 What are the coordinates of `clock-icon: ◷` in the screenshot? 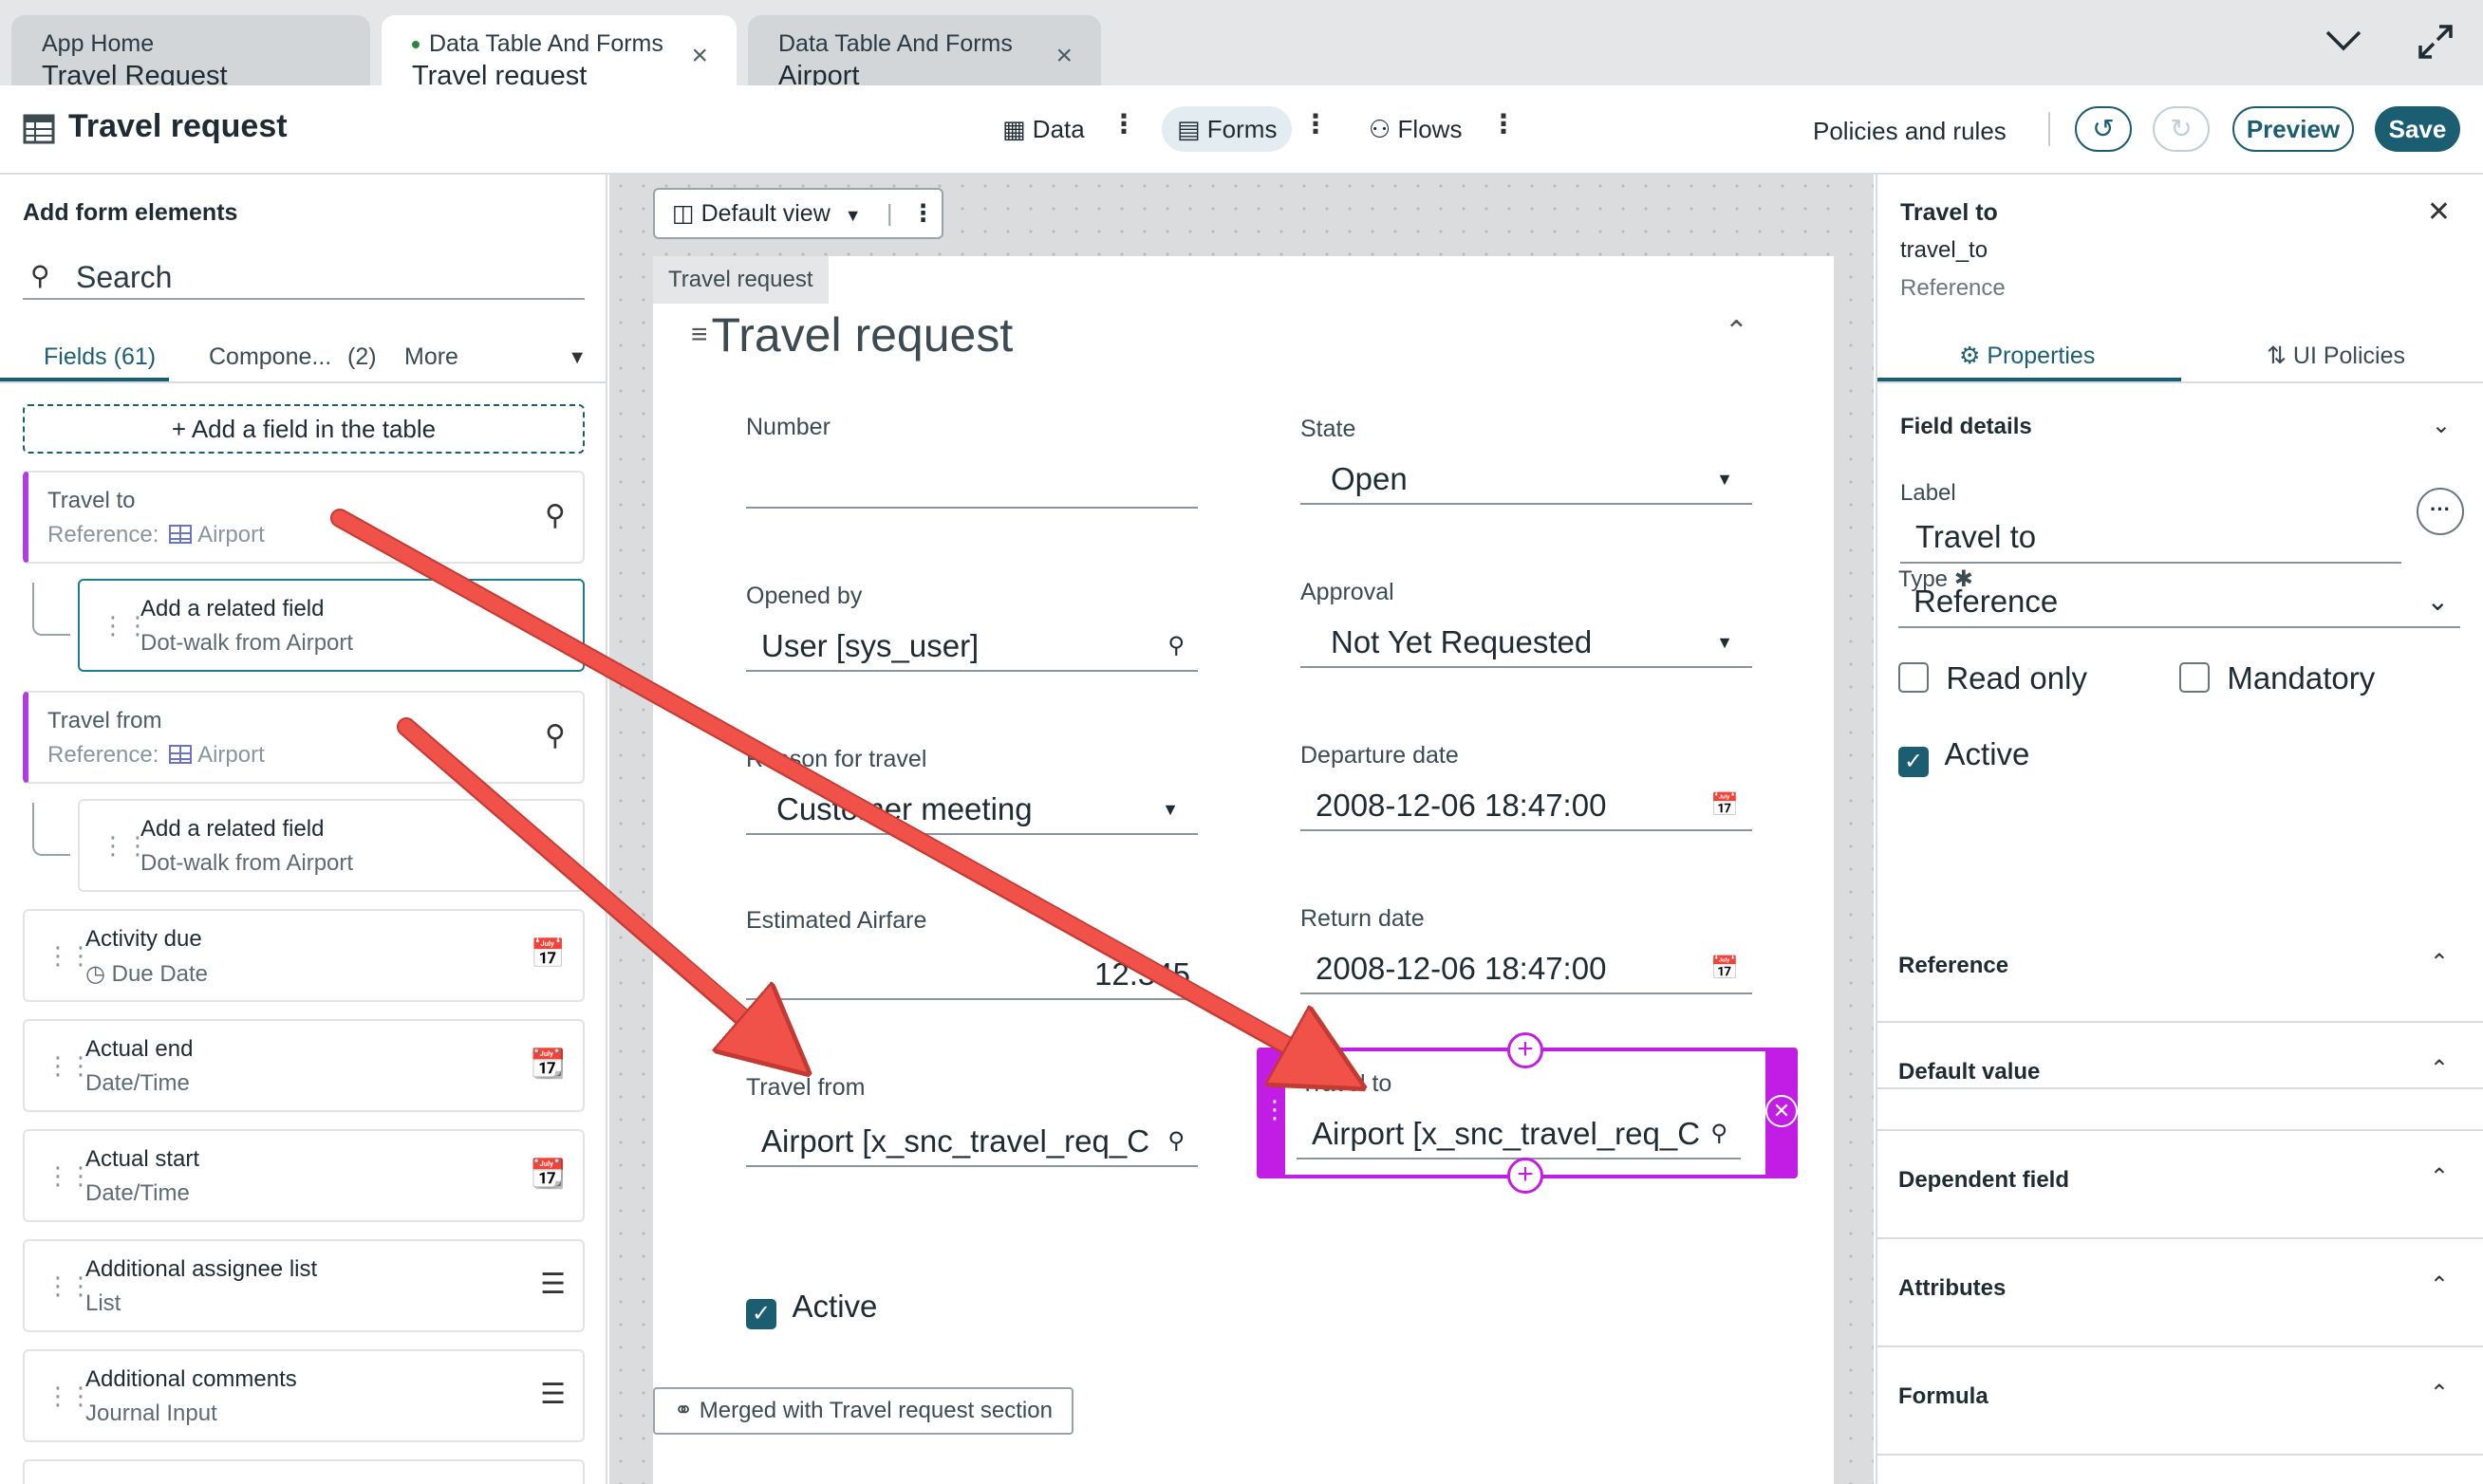 It's located at (95, 974).